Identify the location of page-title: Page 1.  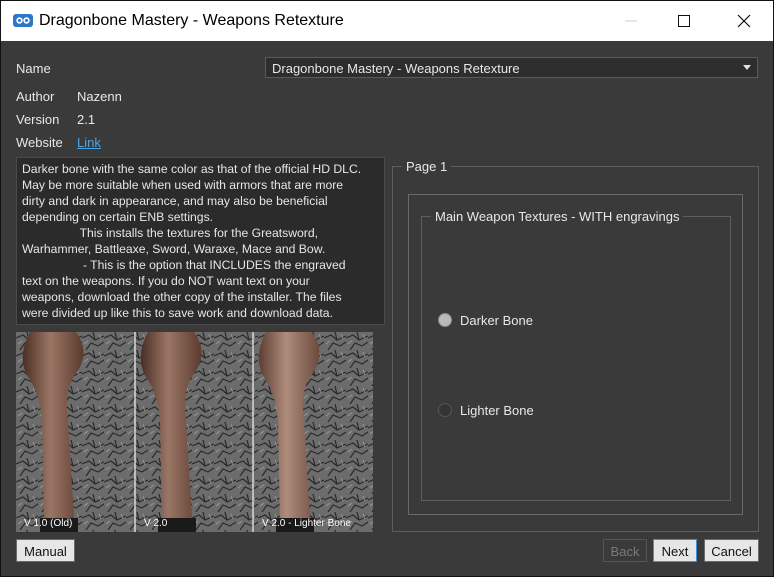
(427, 166).